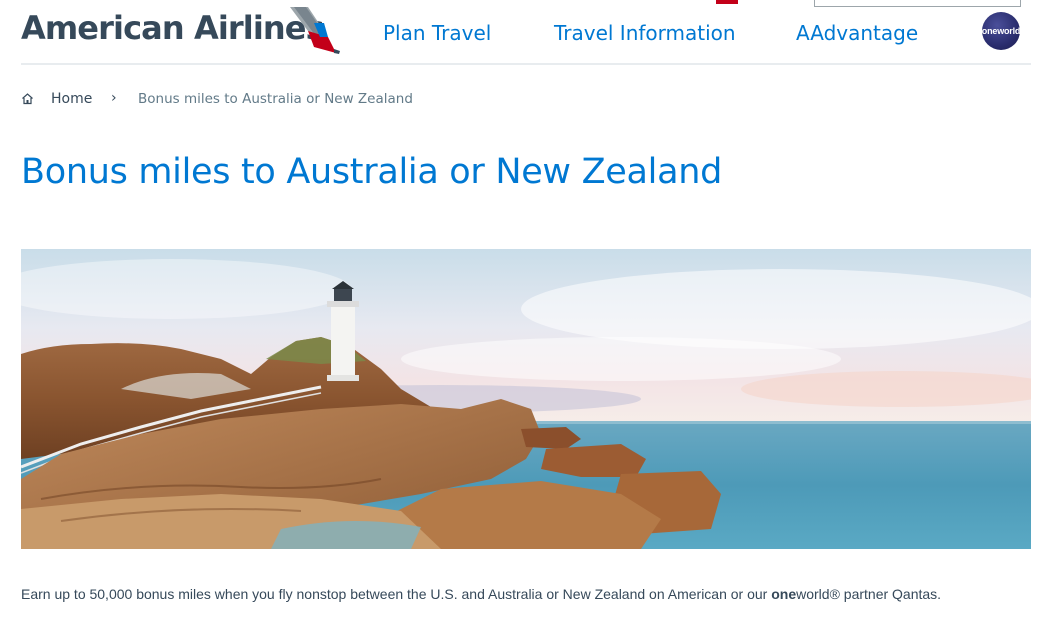  Describe the element at coordinates (727, 2) in the screenshot. I see `us-flag-icon` at that location.